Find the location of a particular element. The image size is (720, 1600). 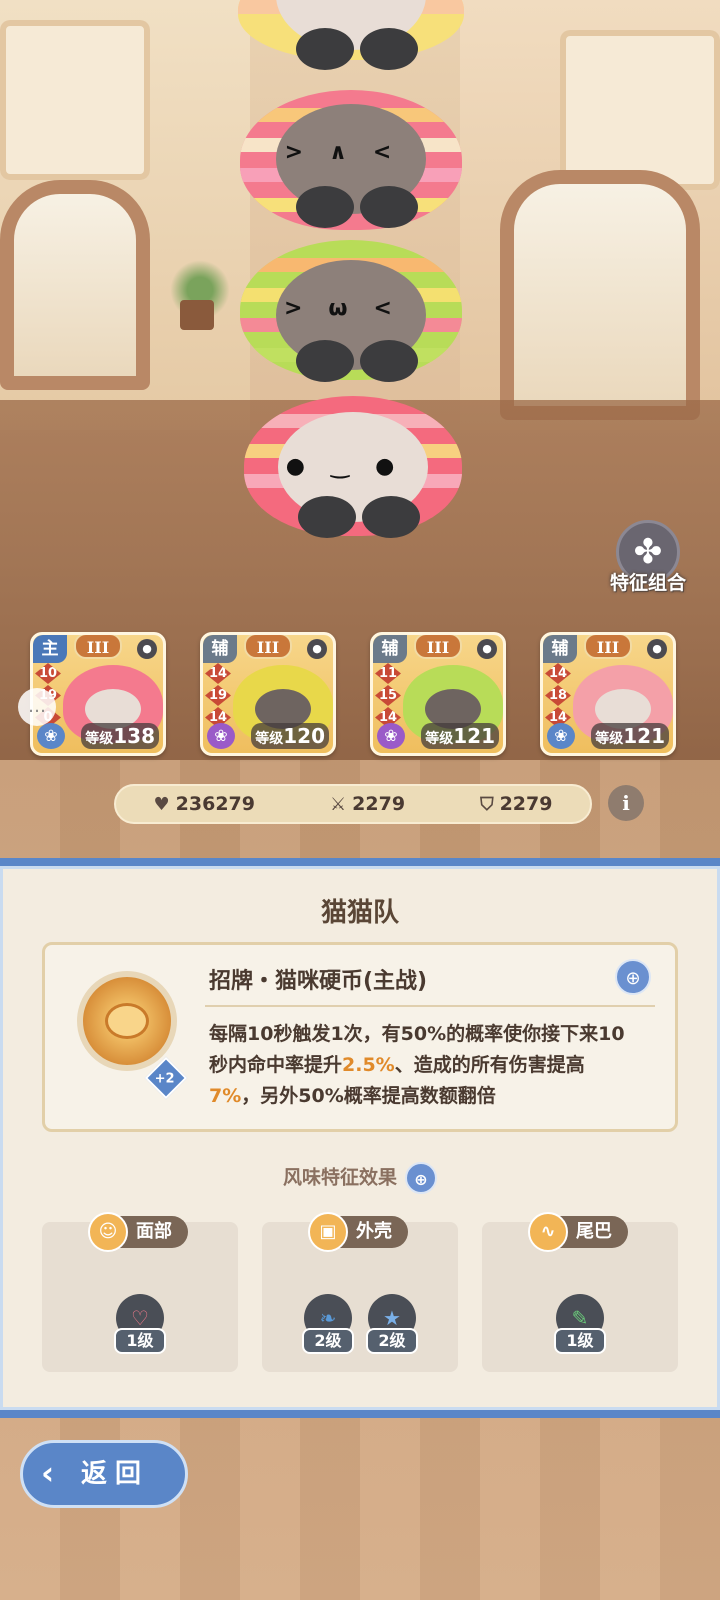

tail-icon: ∿ is located at coordinates (548, 1232).